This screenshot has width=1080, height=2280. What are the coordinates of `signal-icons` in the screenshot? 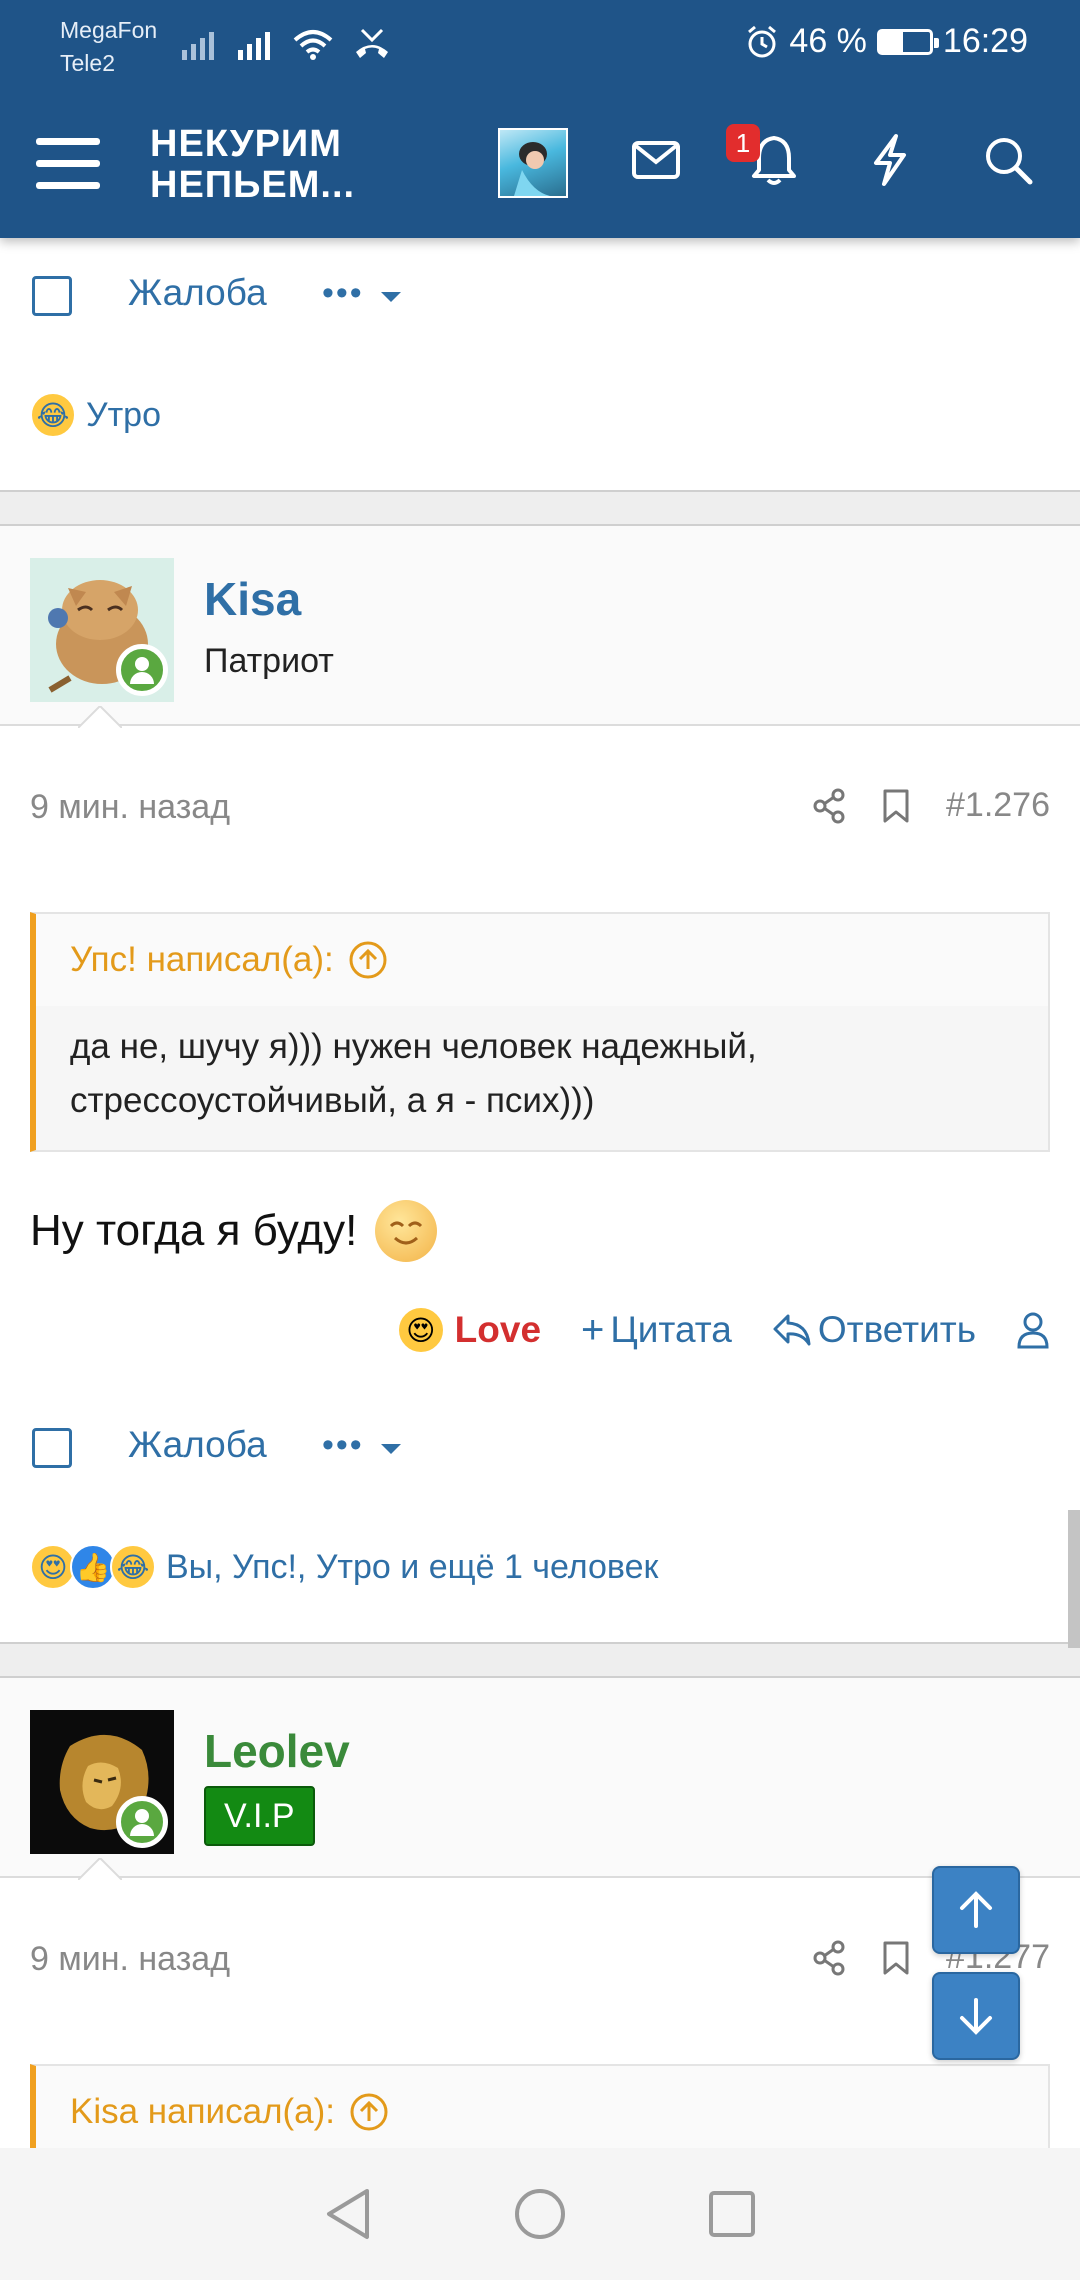 It's located at (286, 44).